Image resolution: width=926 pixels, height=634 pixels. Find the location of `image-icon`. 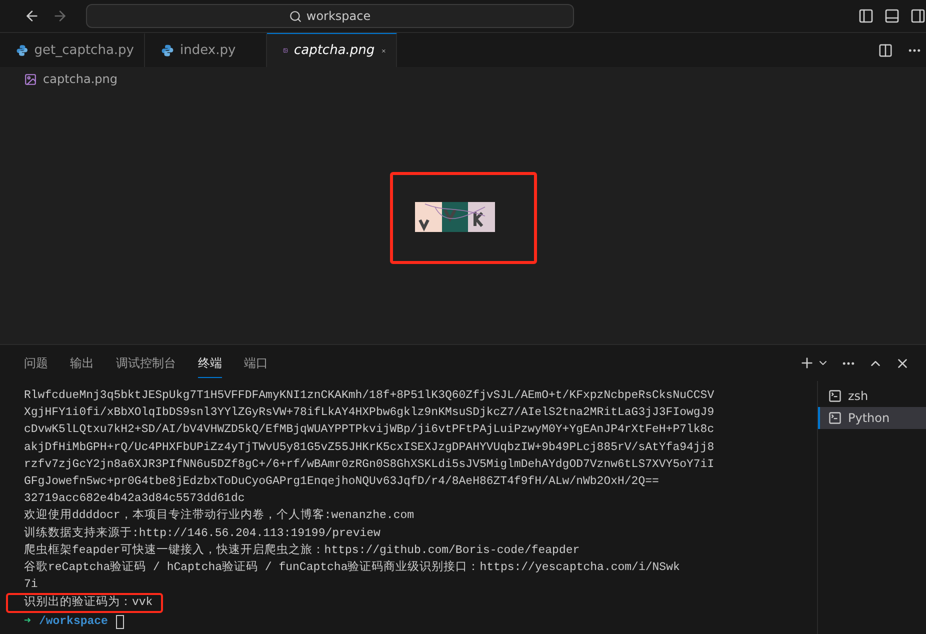

image-icon is located at coordinates (30, 79).